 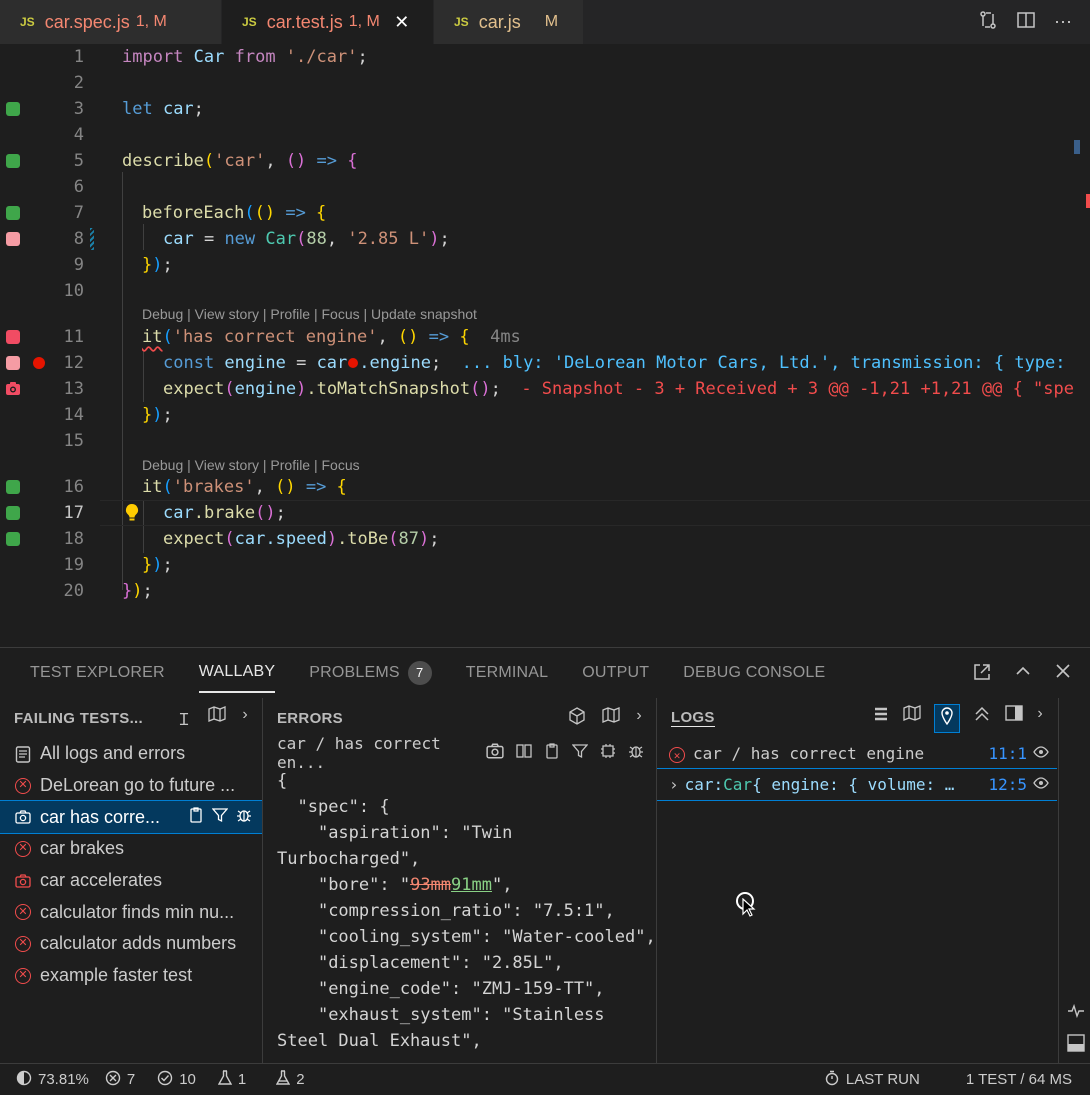 What do you see at coordinates (1019, 1079) in the screenshot?
I see `run-summary: 1 TEST / 64 MS` at bounding box center [1019, 1079].